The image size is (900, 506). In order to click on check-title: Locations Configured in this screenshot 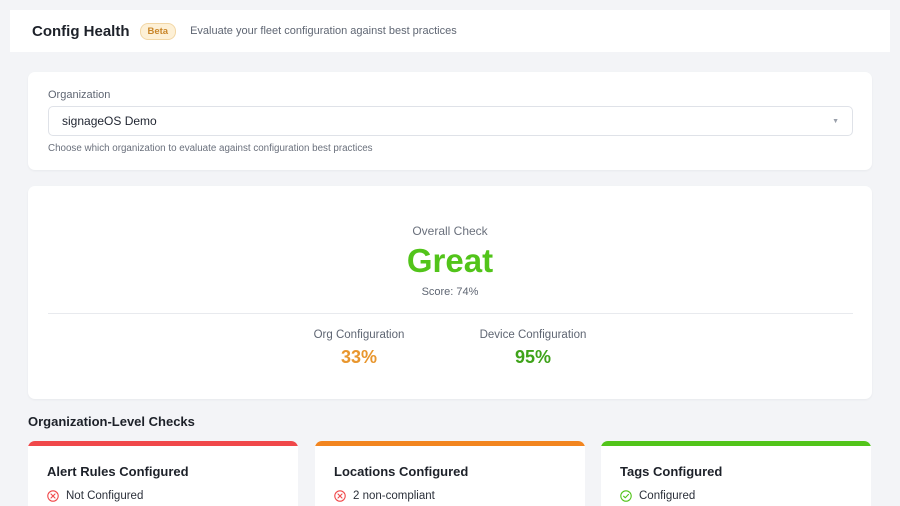, I will do `click(401, 471)`.